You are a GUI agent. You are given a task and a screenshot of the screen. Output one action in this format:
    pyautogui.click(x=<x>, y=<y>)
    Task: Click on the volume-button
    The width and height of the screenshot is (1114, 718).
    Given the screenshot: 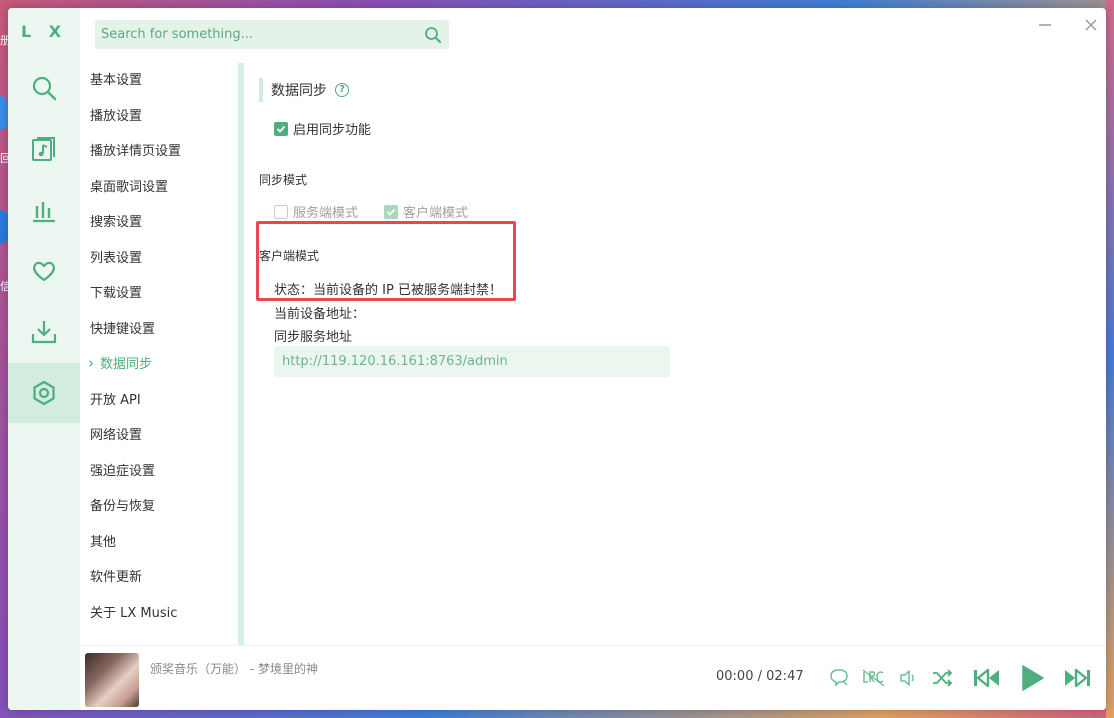 What is the action you would take?
    pyautogui.click(x=908, y=678)
    